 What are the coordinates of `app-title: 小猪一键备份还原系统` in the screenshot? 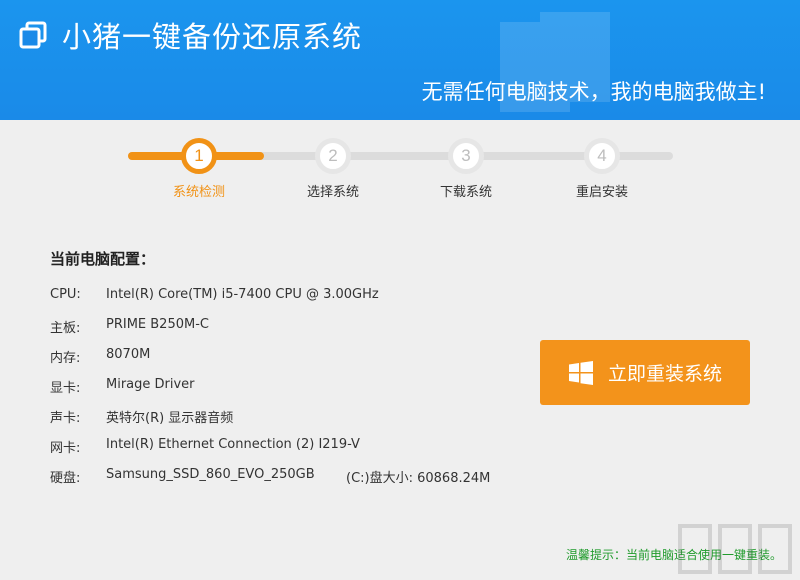 It's located at (212, 35).